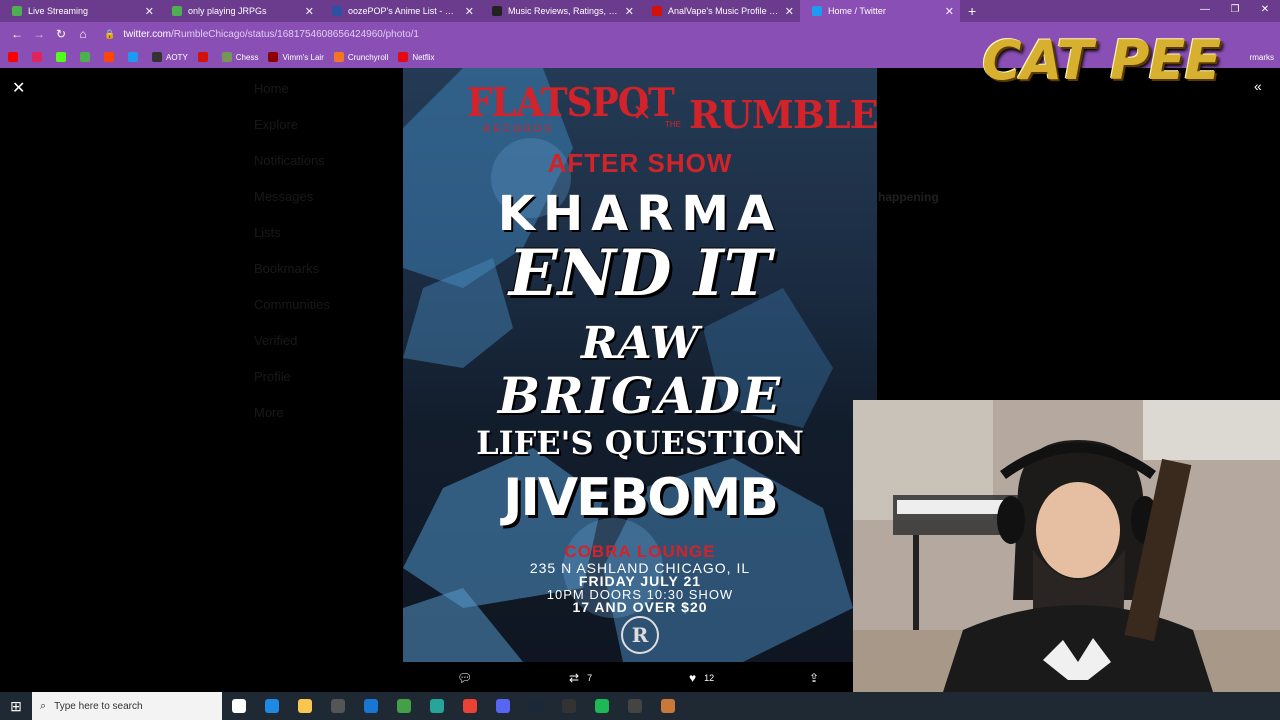 The width and height of the screenshot is (1280, 720). I want to click on reply-button: 💬︎, so click(468, 678).